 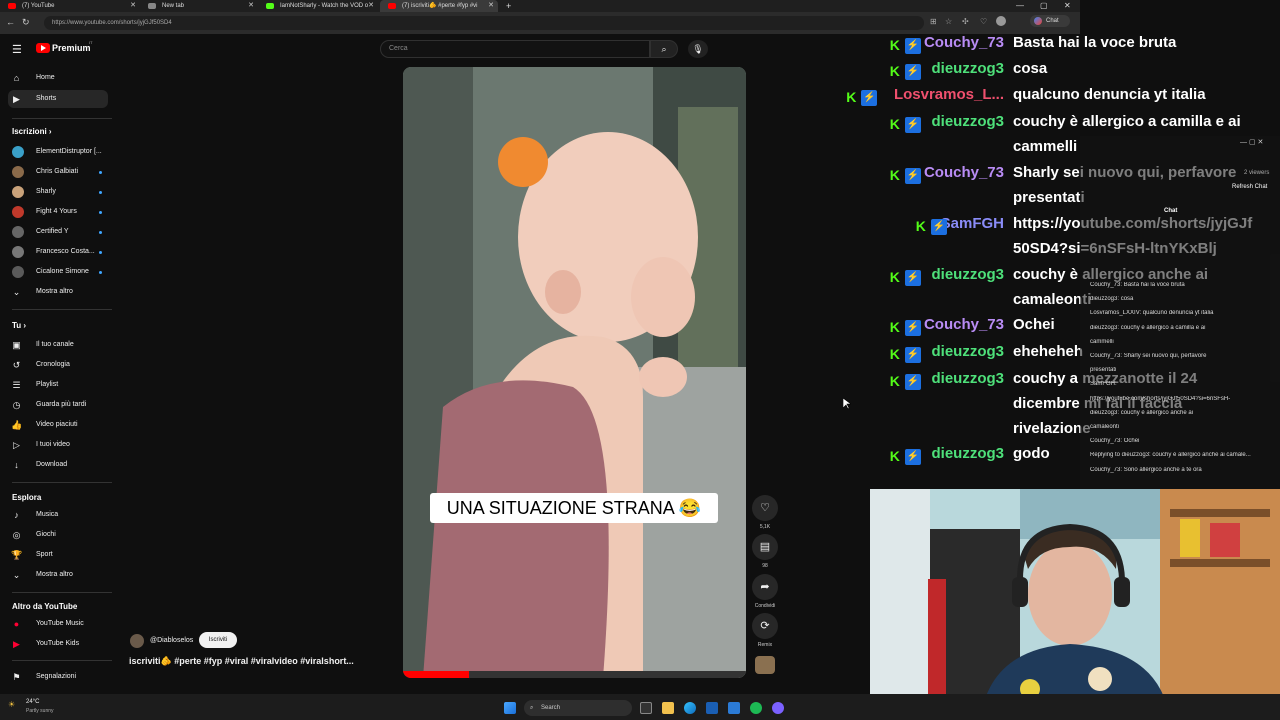 What do you see at coordinates (58, 555) in the screenshot?
I see `sidebar-item-sport: 🏆 Sport` at bounding box center [58, 555].